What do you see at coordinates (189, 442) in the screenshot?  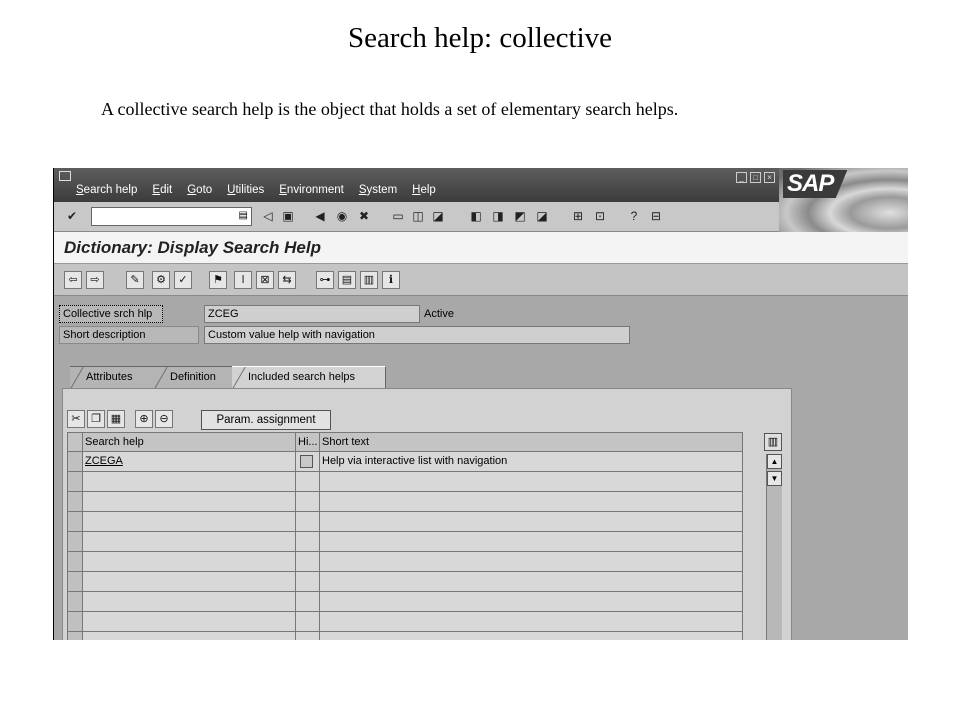 I see `column-header-search-help: Search help` at bounding box center [189, 442].